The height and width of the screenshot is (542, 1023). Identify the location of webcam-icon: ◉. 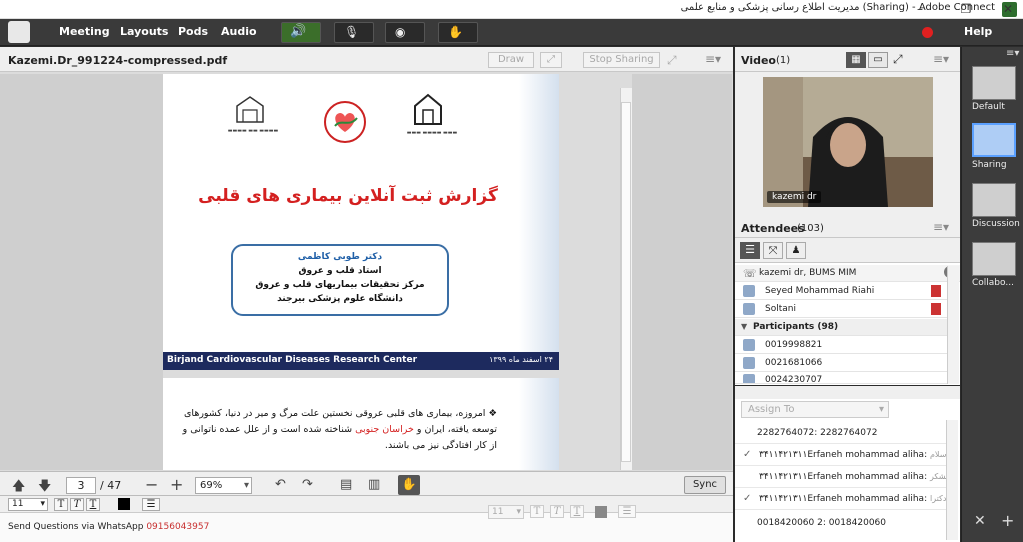
(400, 32).